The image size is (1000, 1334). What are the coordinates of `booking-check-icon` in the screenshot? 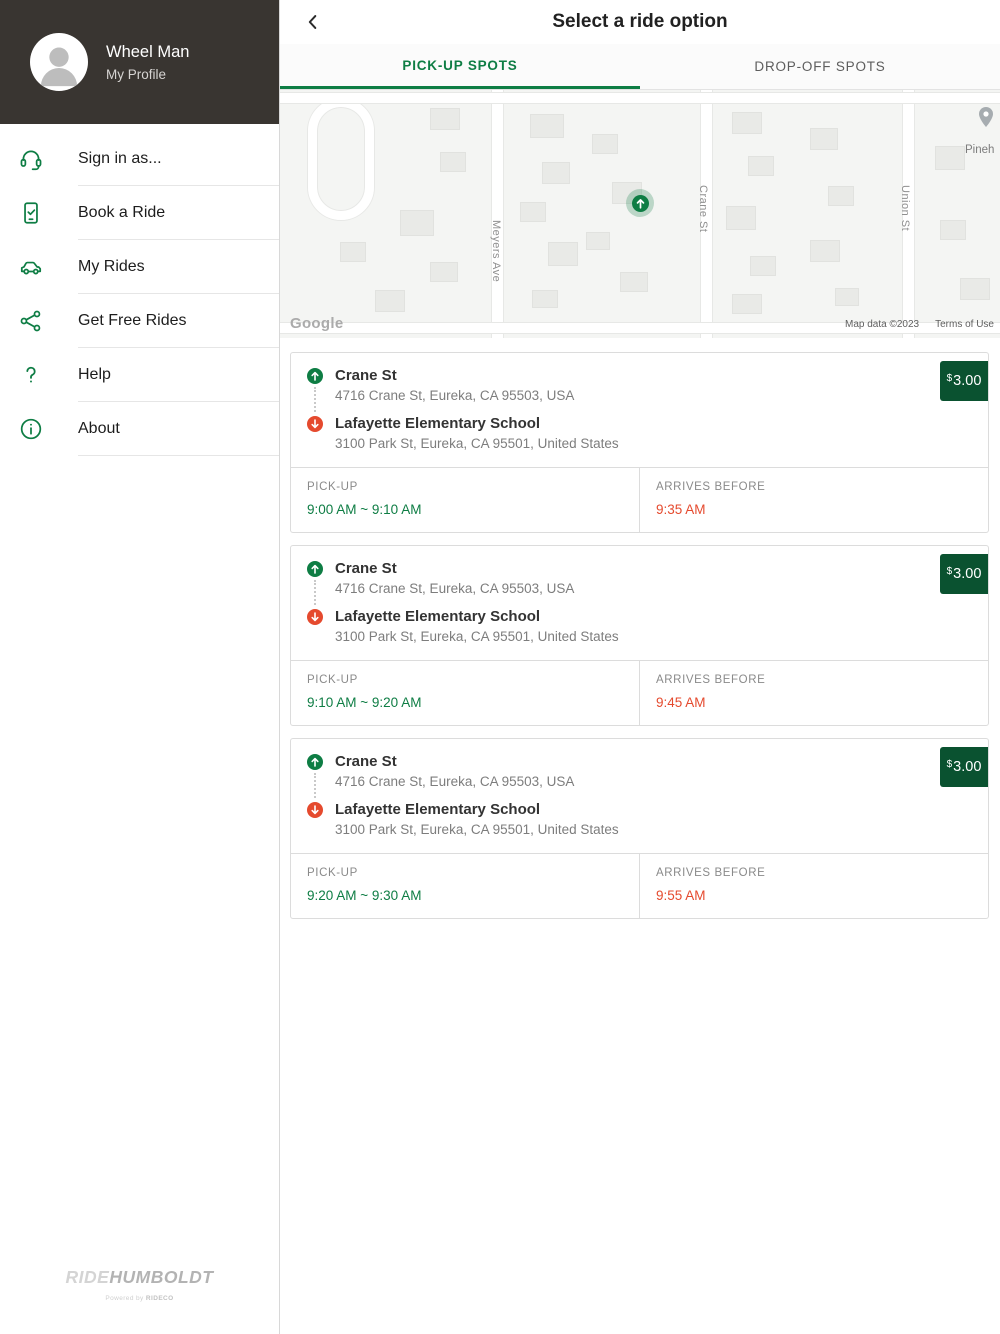 It's located at (31, 213).